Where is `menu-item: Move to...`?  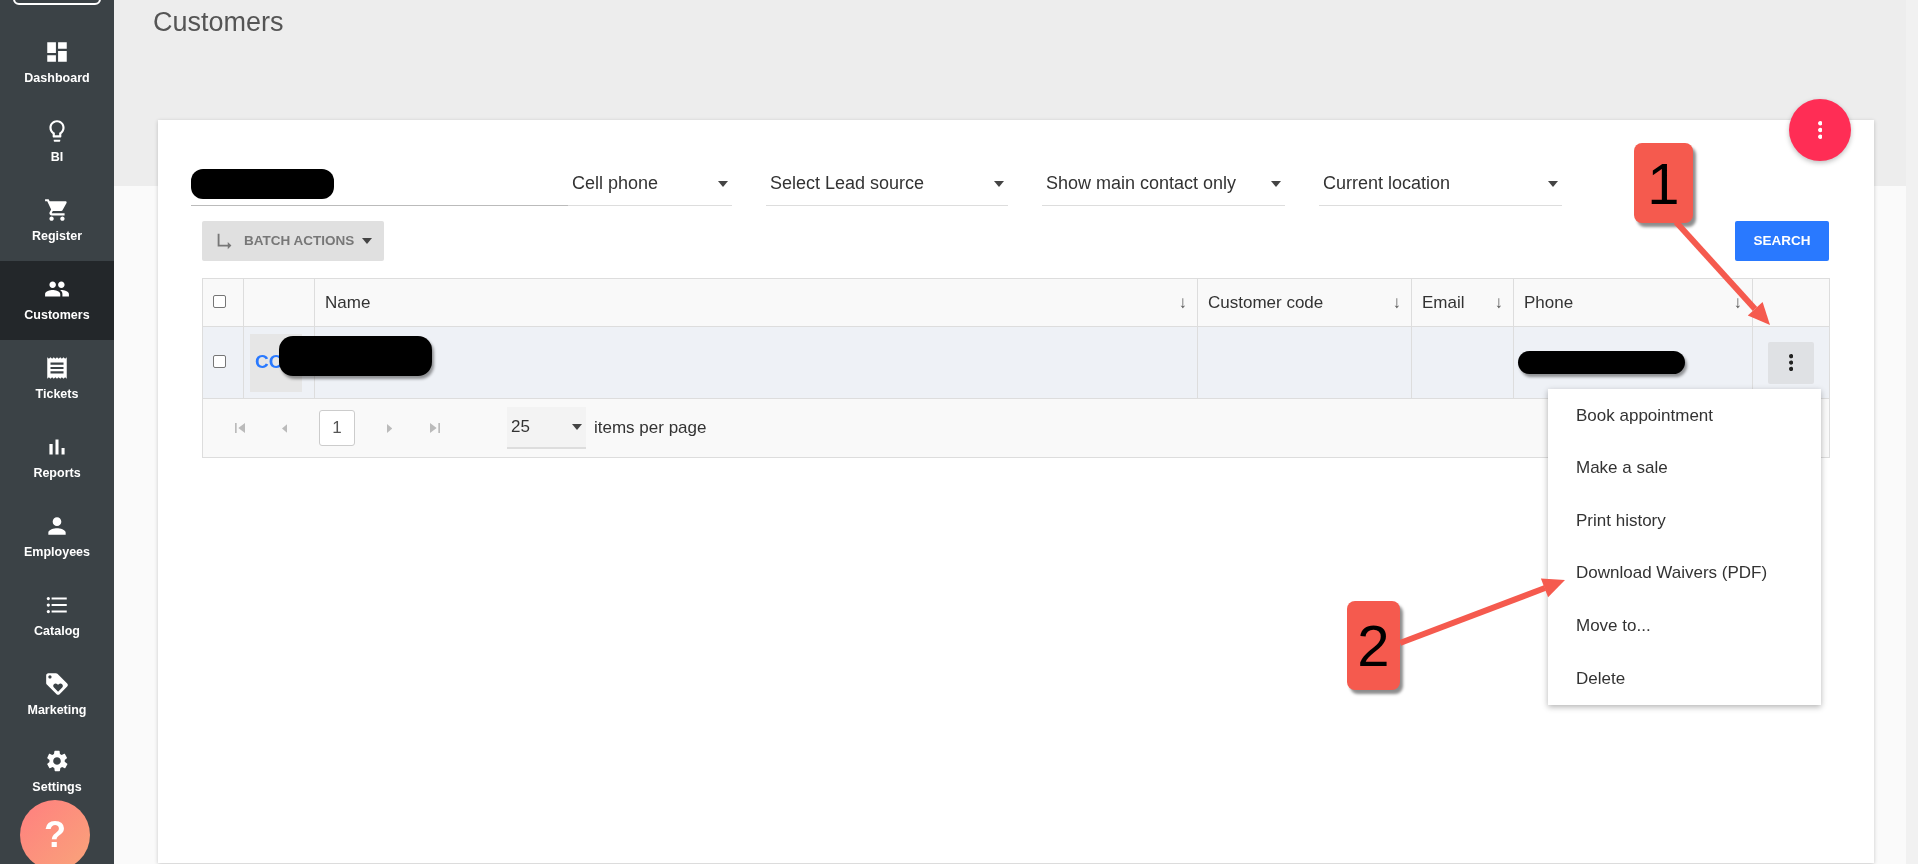 menu-item: Move to... is located at coordinates (1684, 625).